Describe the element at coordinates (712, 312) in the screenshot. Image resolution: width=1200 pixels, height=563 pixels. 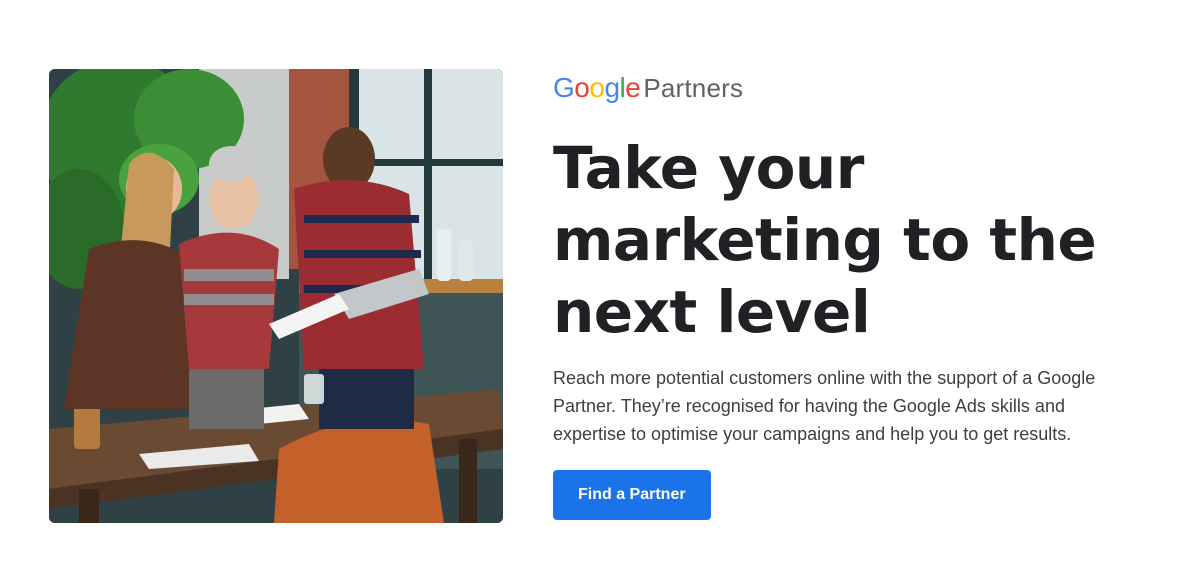
I see `headline-line: next level` at that location.